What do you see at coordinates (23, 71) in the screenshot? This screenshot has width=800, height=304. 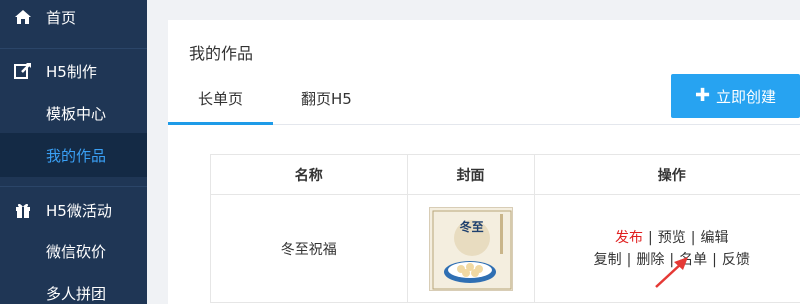 I see `edit-share-icon` at bounding box center [23, 71].